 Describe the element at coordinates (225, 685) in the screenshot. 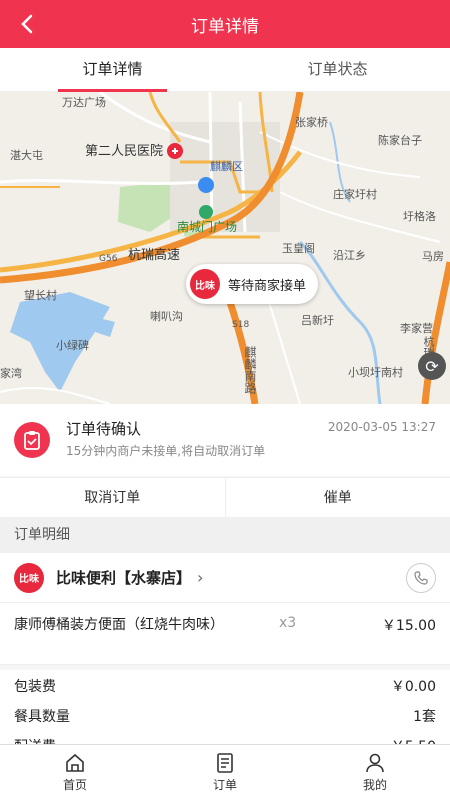

I see `fee-row-packaging: 包装费 ￥0.00` at that location.